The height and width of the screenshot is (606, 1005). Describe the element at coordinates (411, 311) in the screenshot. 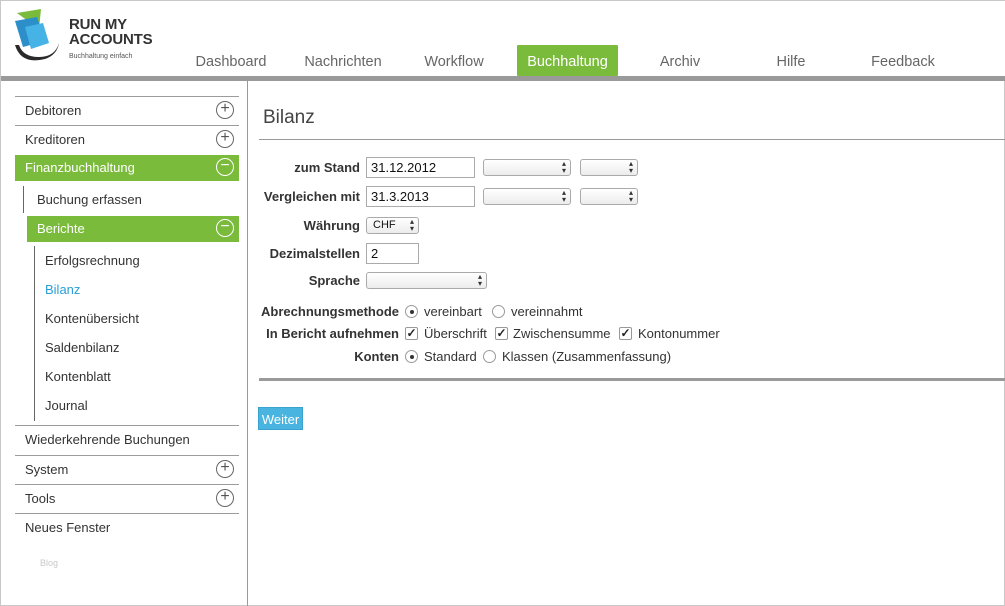

I see `radio-vereinbart` at that location.